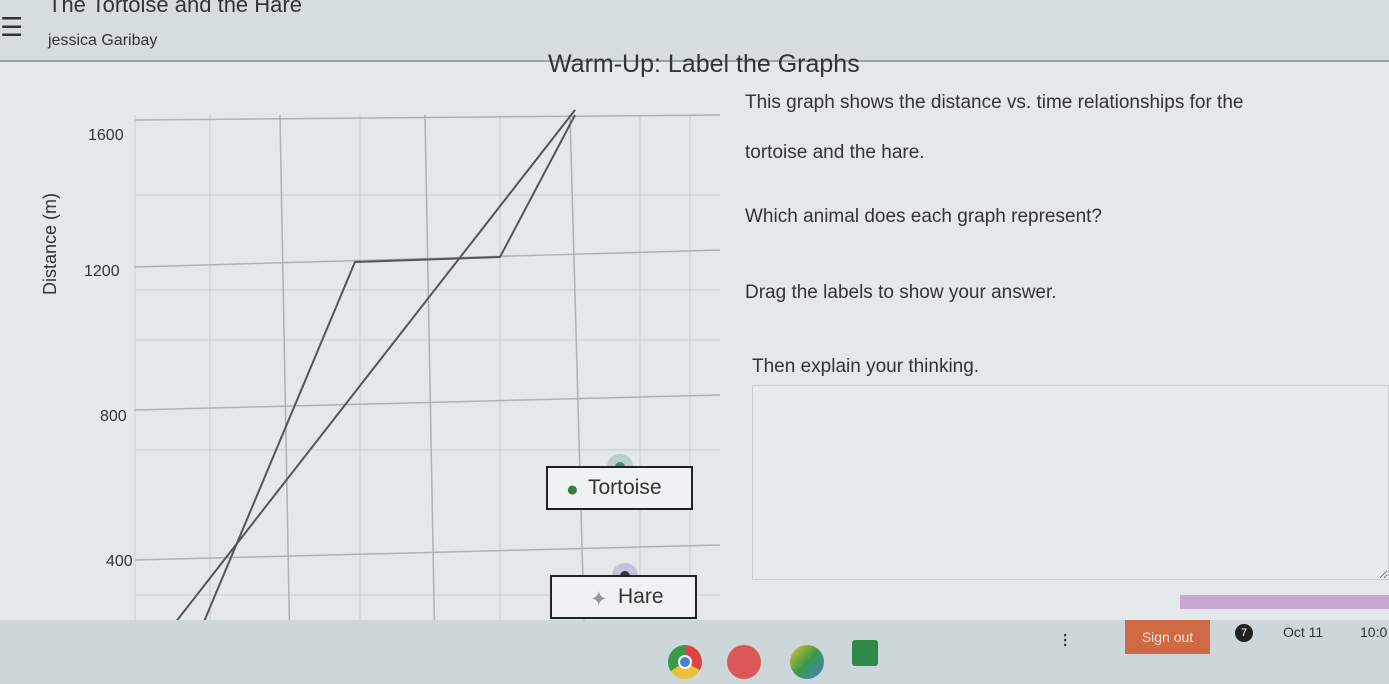  What do you see at coordinates (119, 561) in the screenshot?
I see `y-tick: 400` at bounding box center [119, 561].